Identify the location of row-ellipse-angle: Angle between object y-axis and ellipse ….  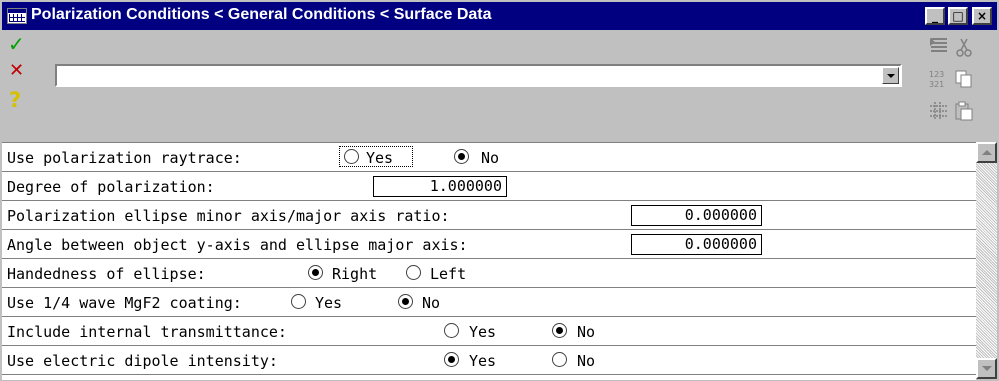
(489, 244).